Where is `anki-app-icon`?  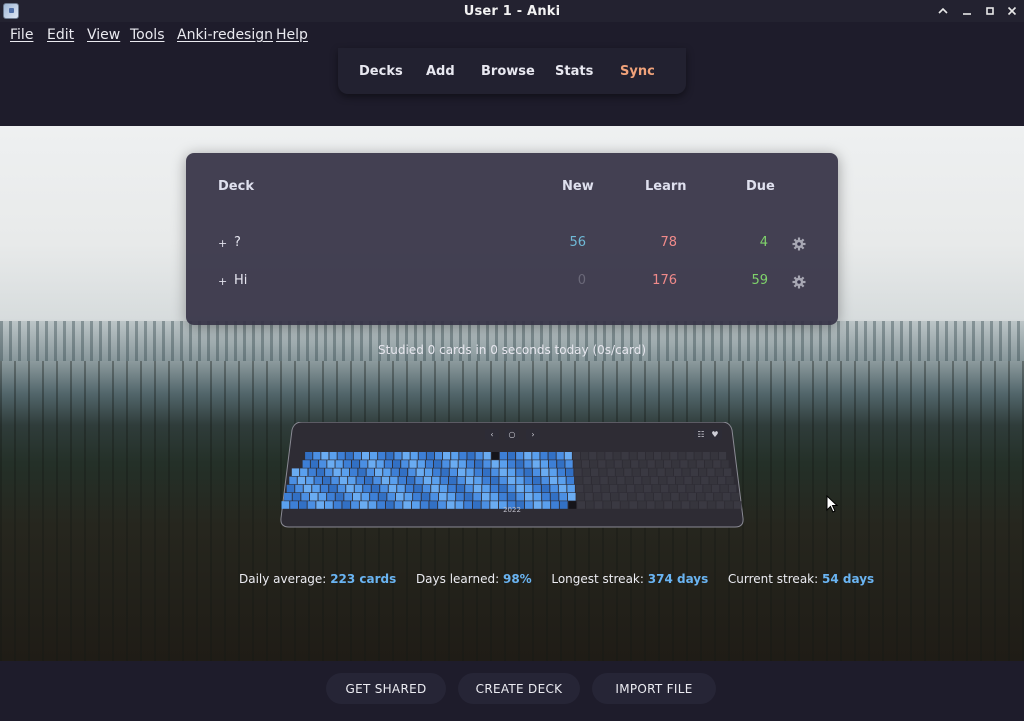
anki-app-icon is located at coordinates (11, 11).